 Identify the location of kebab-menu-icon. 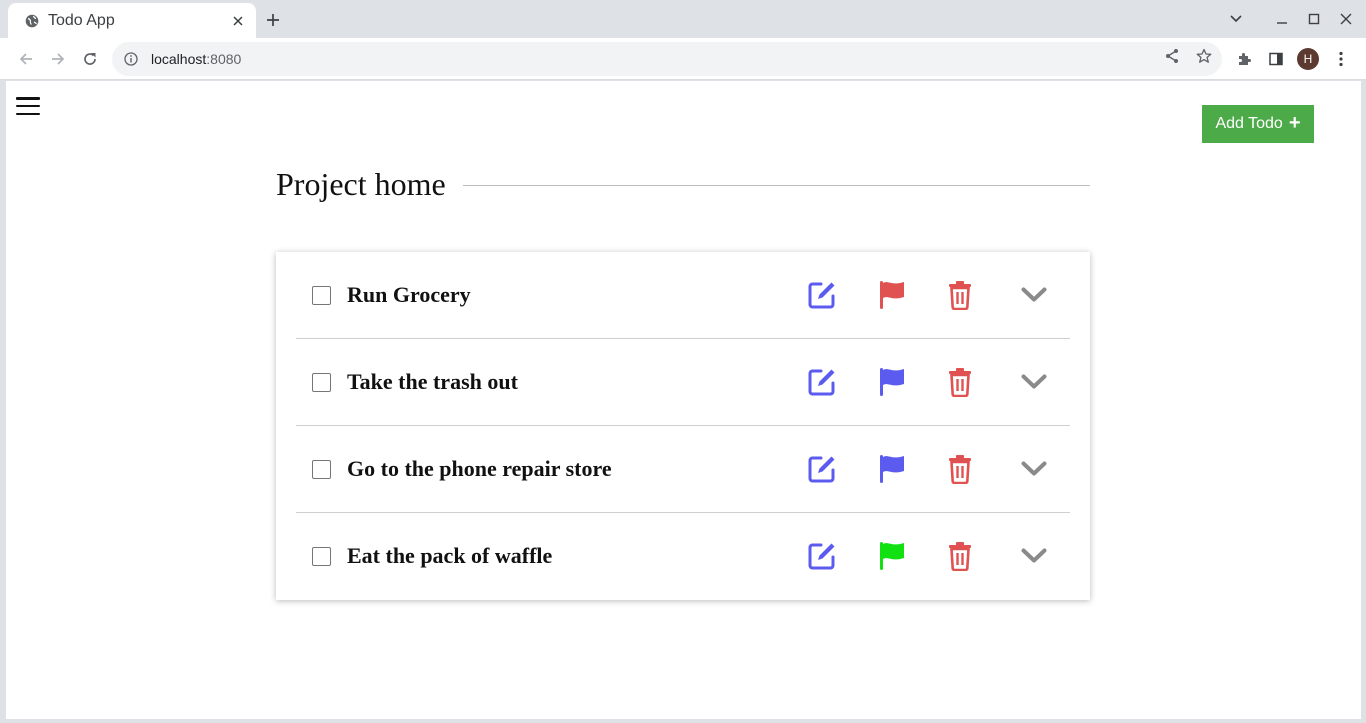
(1341, 59).